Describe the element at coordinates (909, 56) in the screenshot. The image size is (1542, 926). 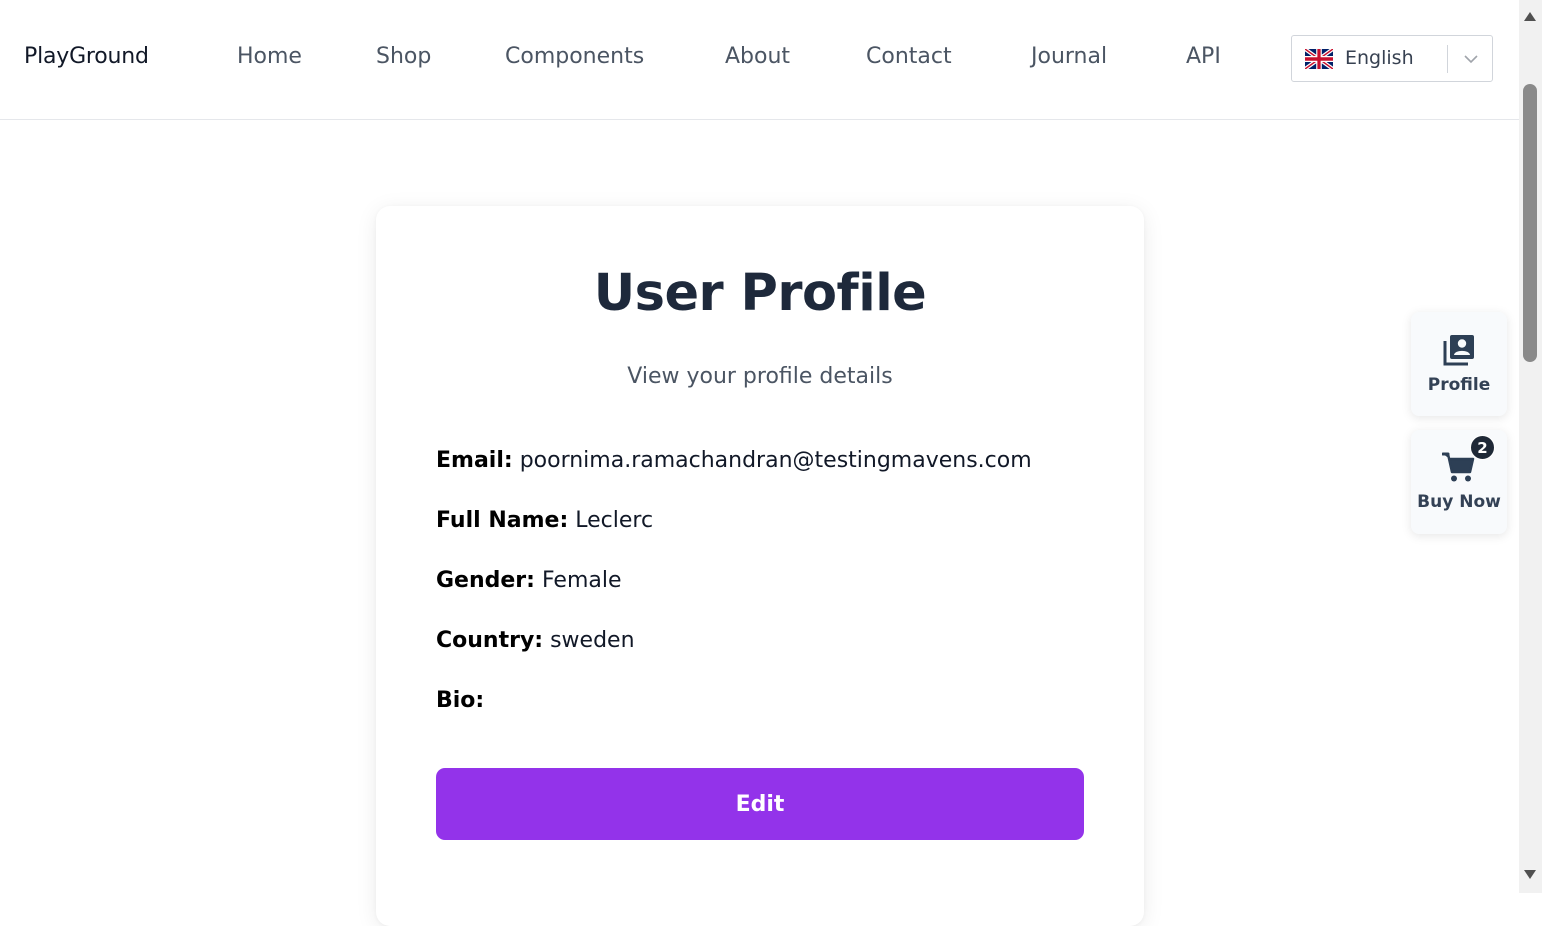
I see `nav-contact: Contact` at that location.